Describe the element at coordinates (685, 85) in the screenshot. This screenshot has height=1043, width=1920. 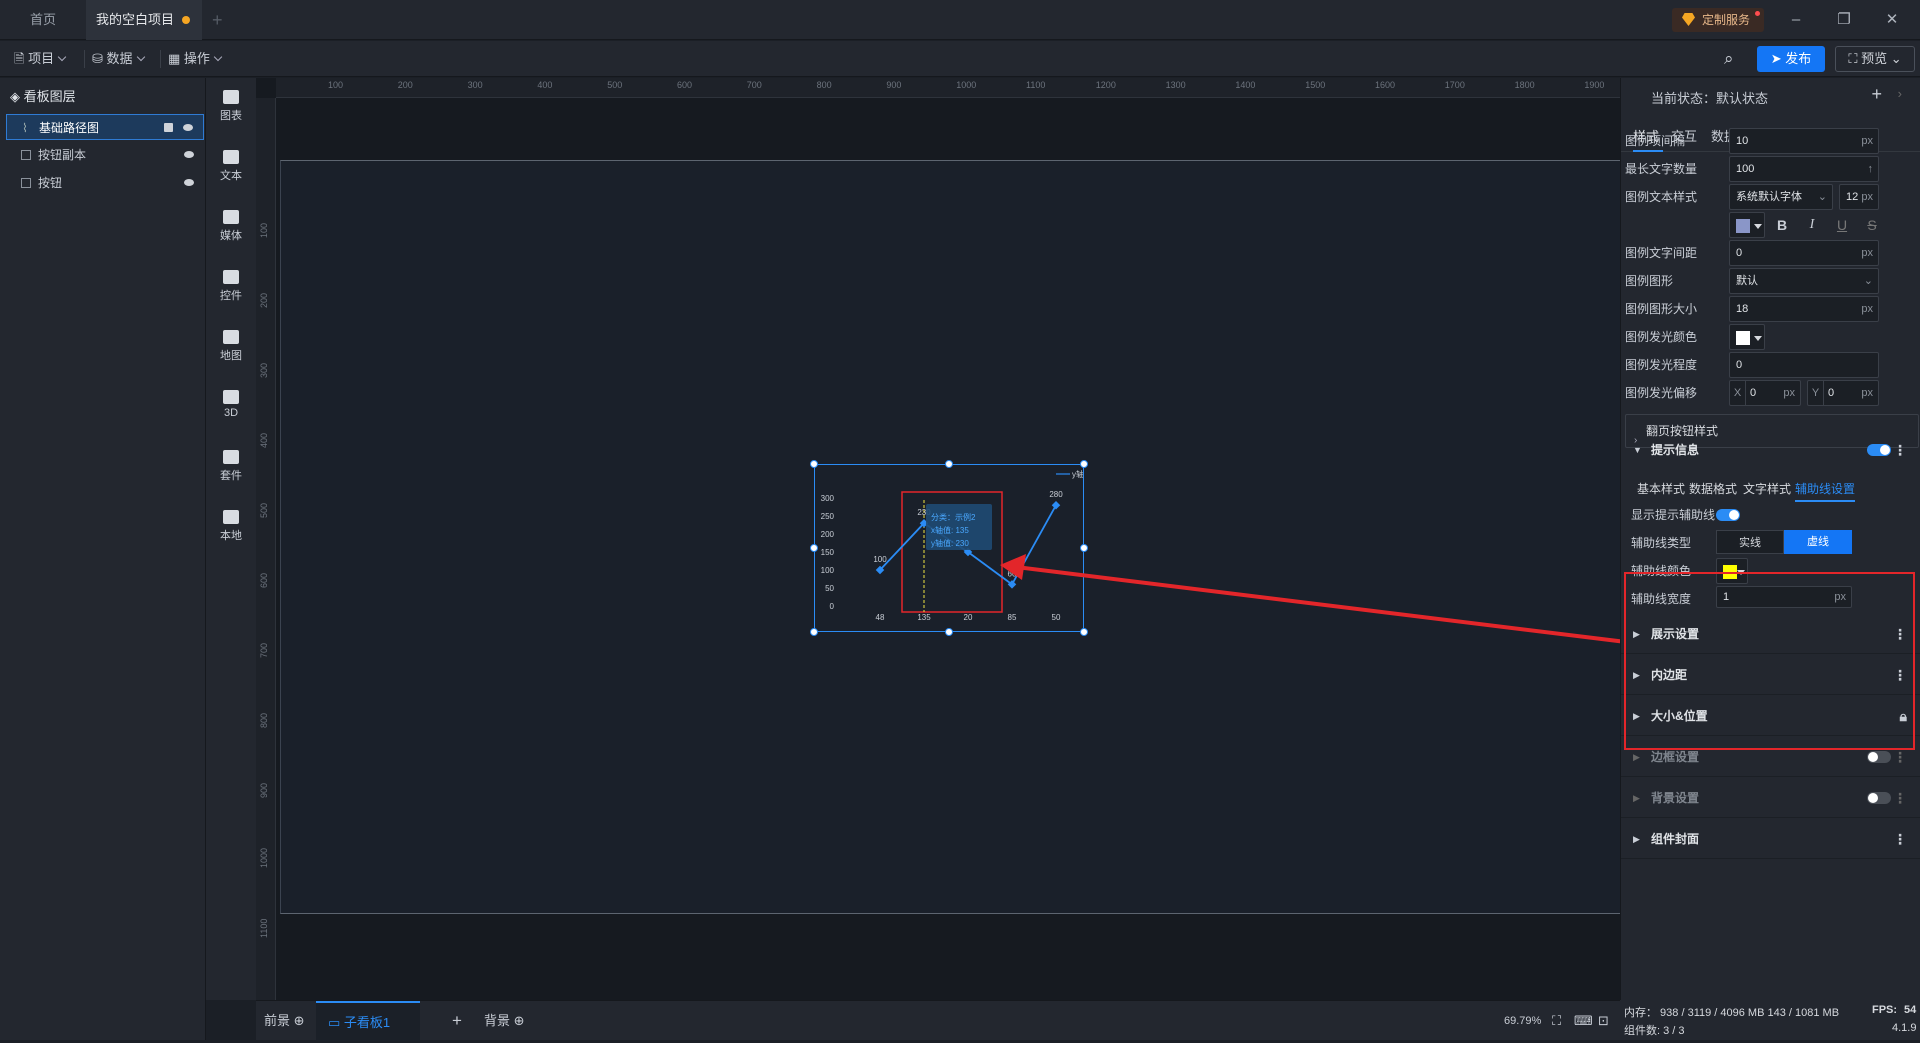
I see `ruler-tick-label: 600` at that location.